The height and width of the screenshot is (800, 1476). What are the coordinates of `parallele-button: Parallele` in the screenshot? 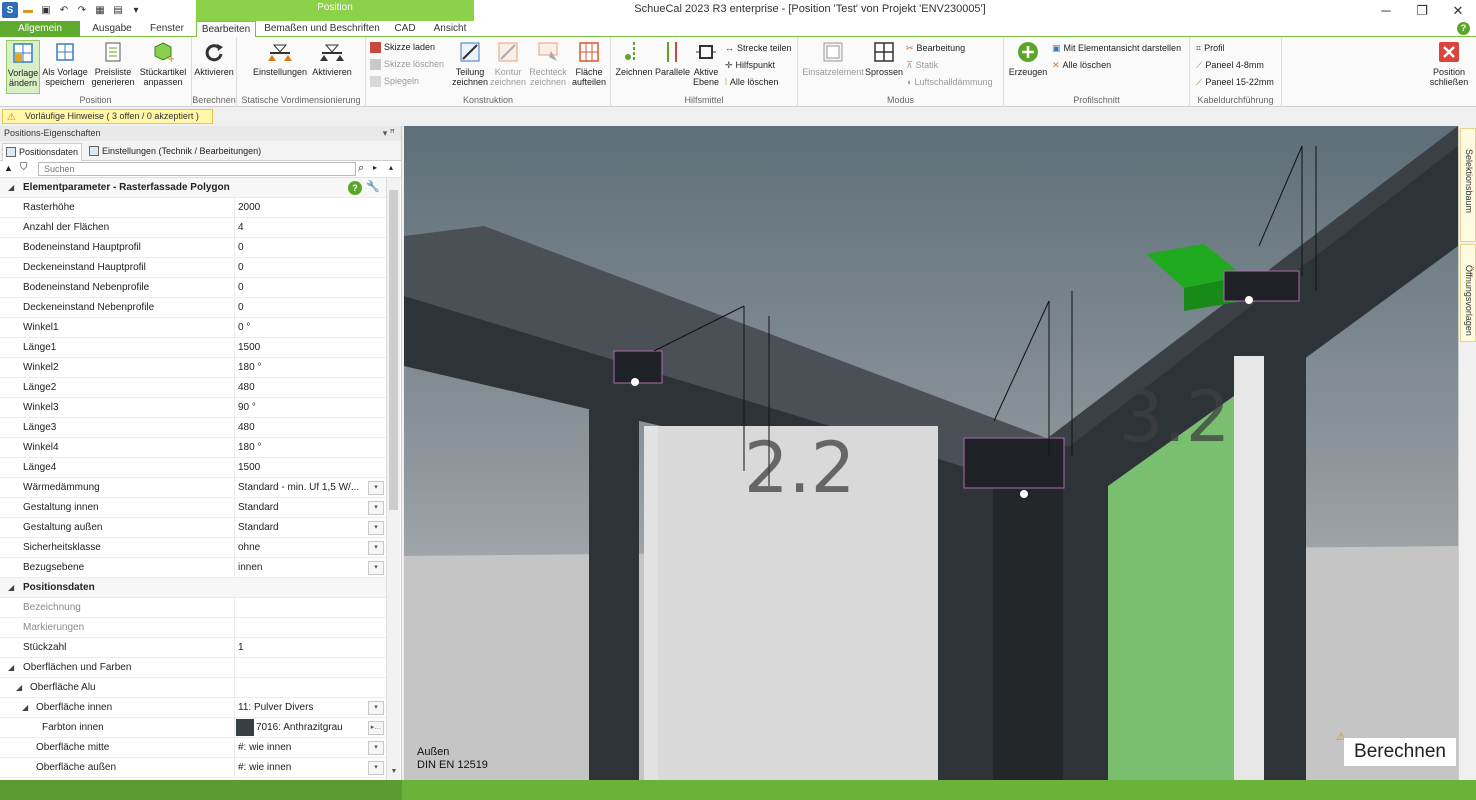 It's located at (672, 58).